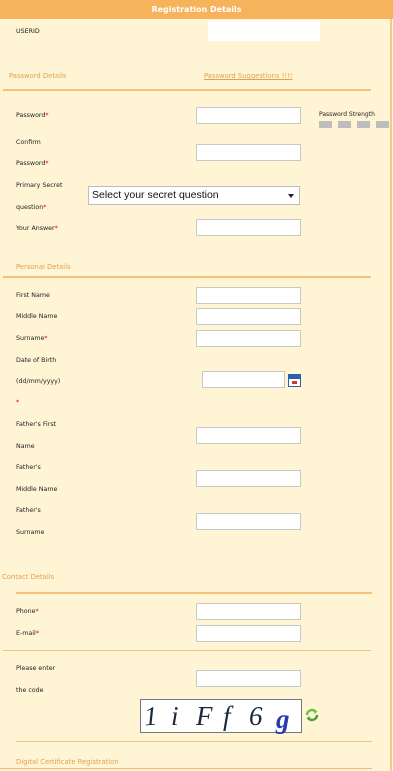 The height and width of the screenshot is (771, 393). I want to click on captcha-prompt-line1: Please enter, so click(36, 668).